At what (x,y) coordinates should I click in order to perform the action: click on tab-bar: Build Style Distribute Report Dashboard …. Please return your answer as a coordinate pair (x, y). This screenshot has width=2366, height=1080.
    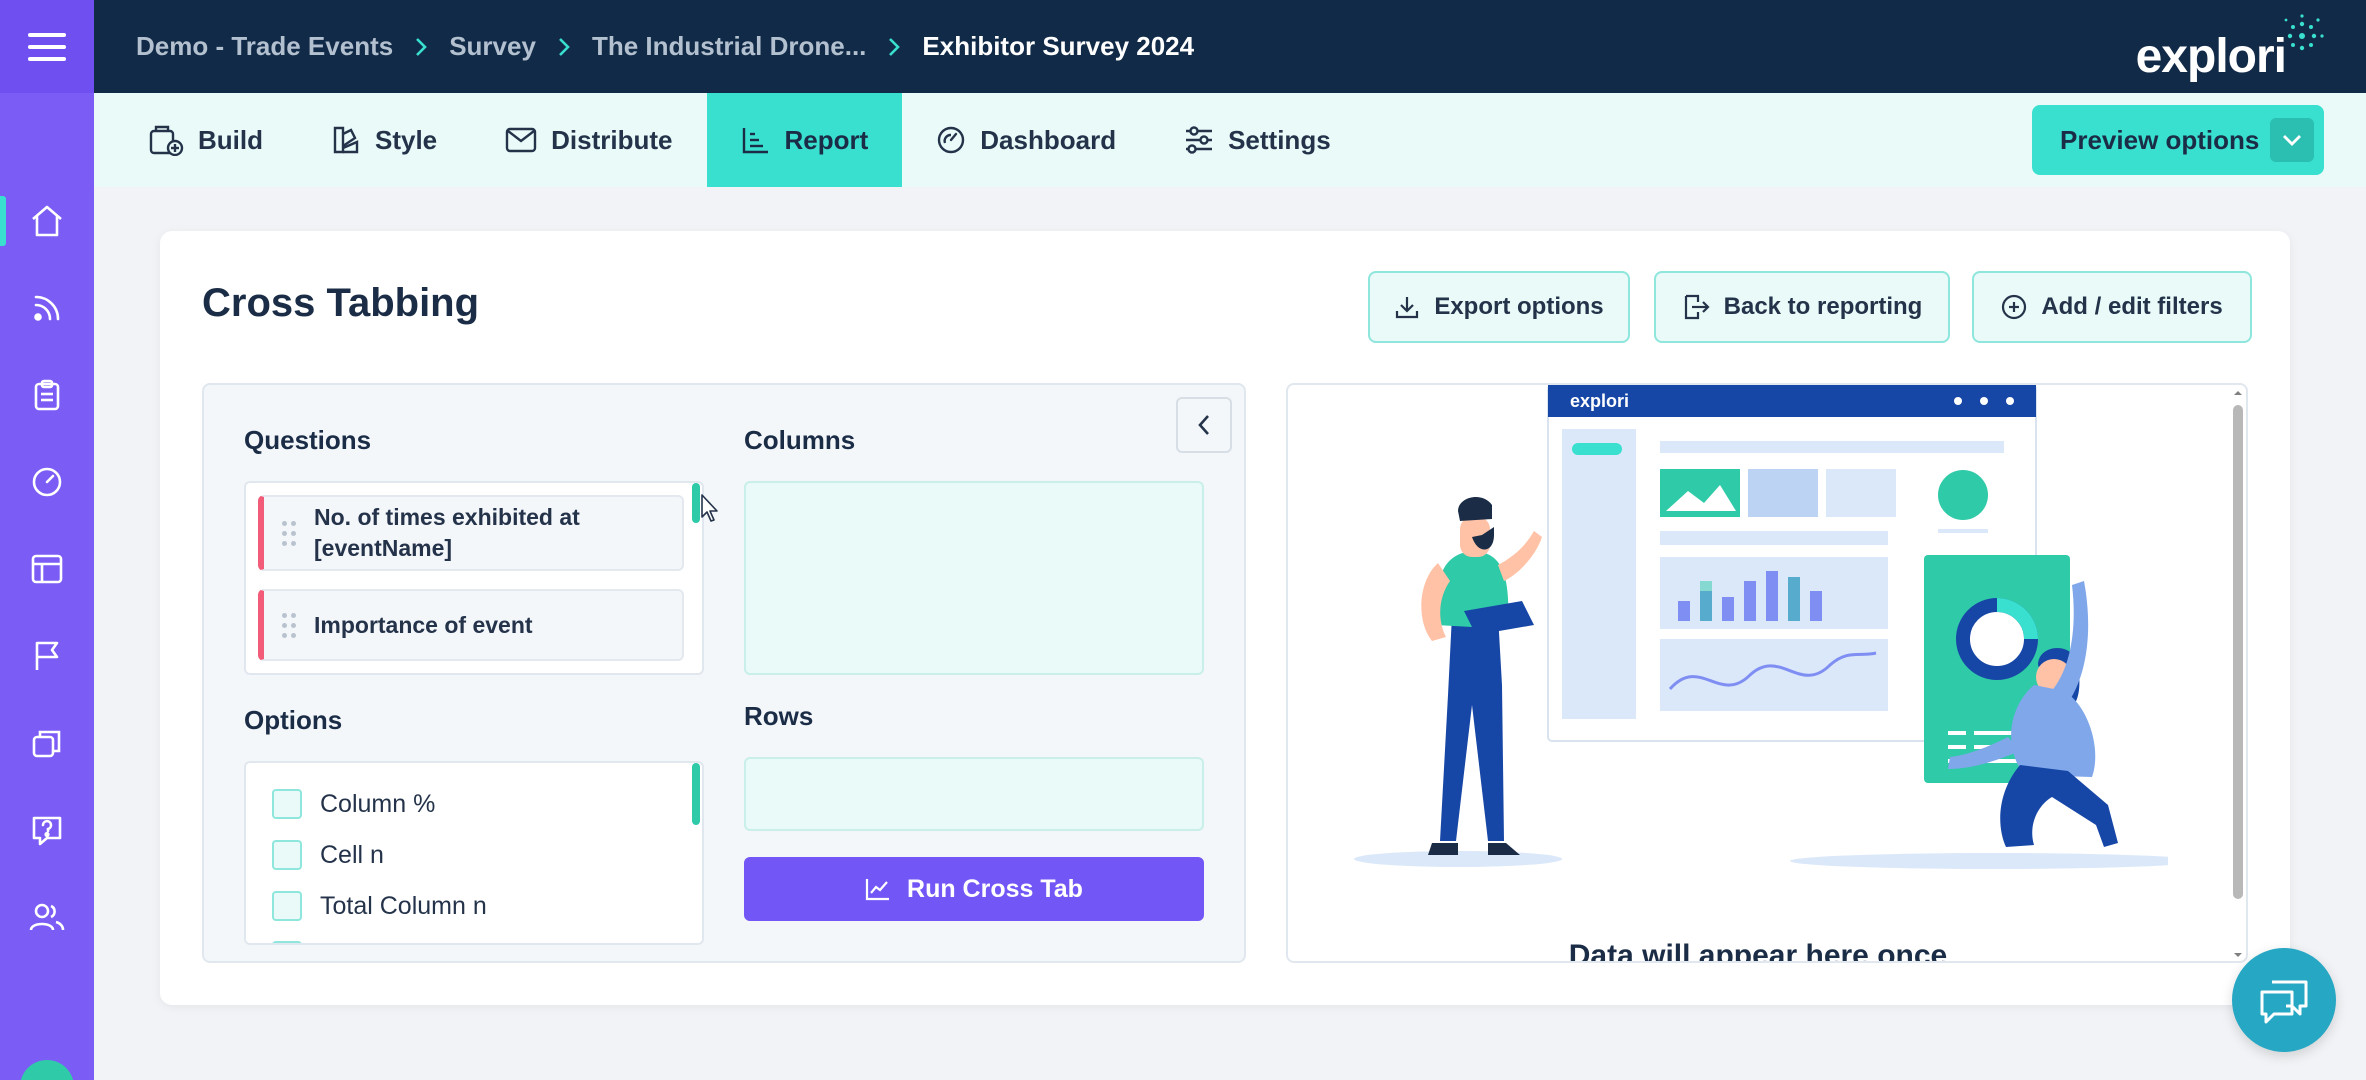
    Looking at the image, I should click on (1230, 140).